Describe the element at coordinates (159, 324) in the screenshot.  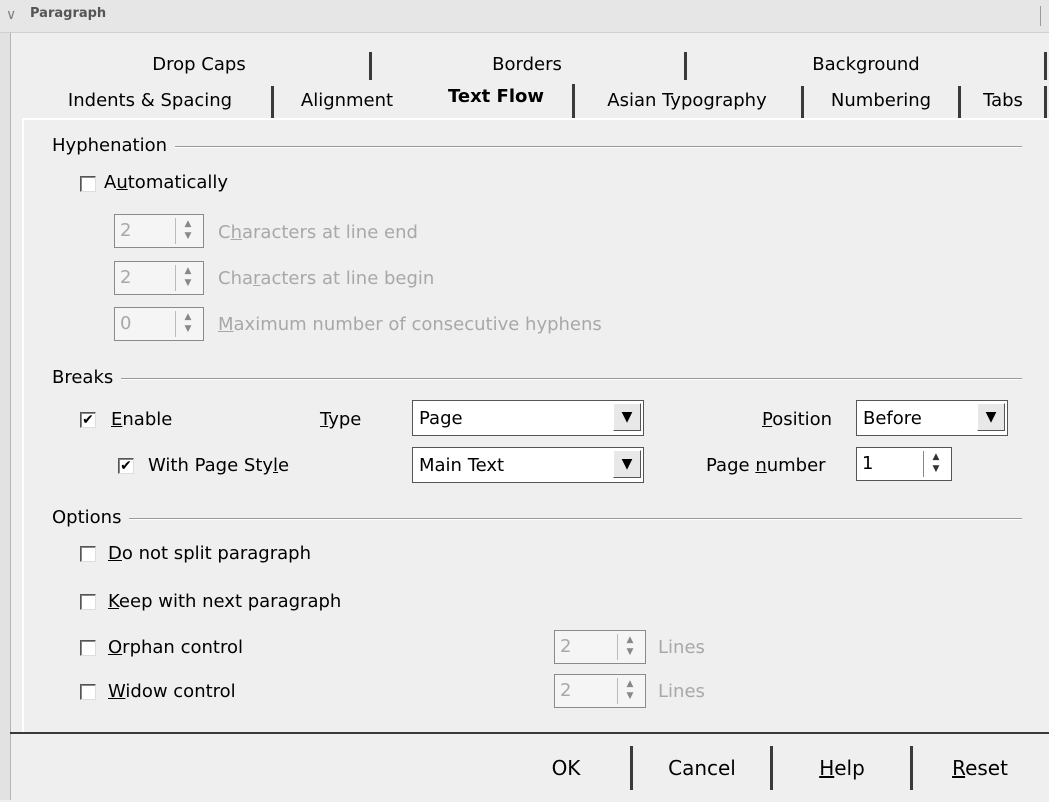
I see `max-hyphens-spinner: 0 ▲ ▼` at that location.